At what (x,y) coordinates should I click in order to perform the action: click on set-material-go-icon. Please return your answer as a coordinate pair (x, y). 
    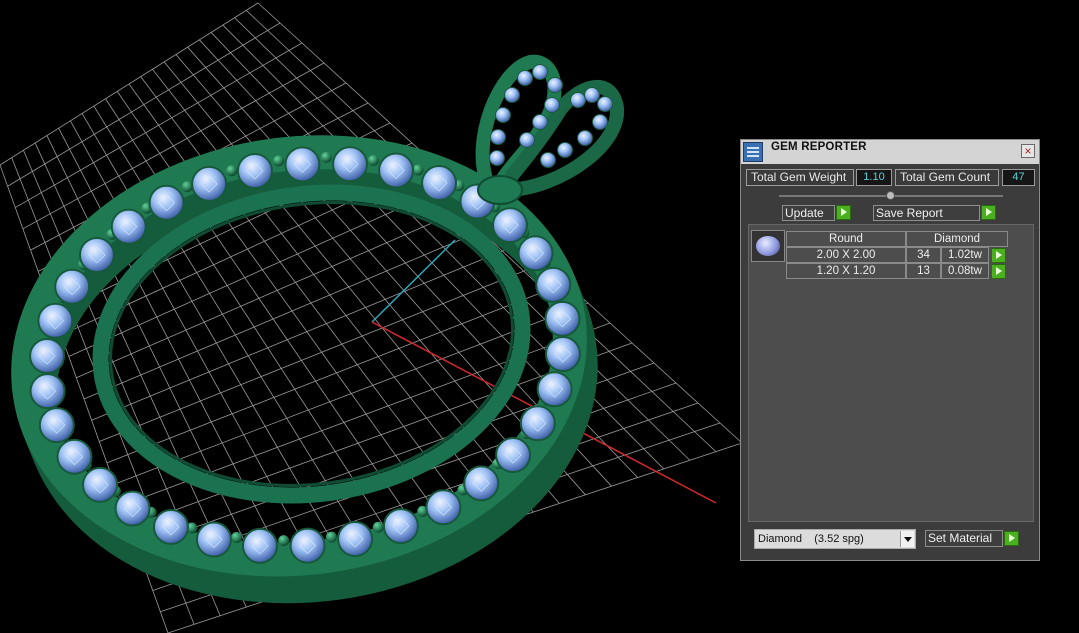
    Looking at the image, I should click on (1011, 538).